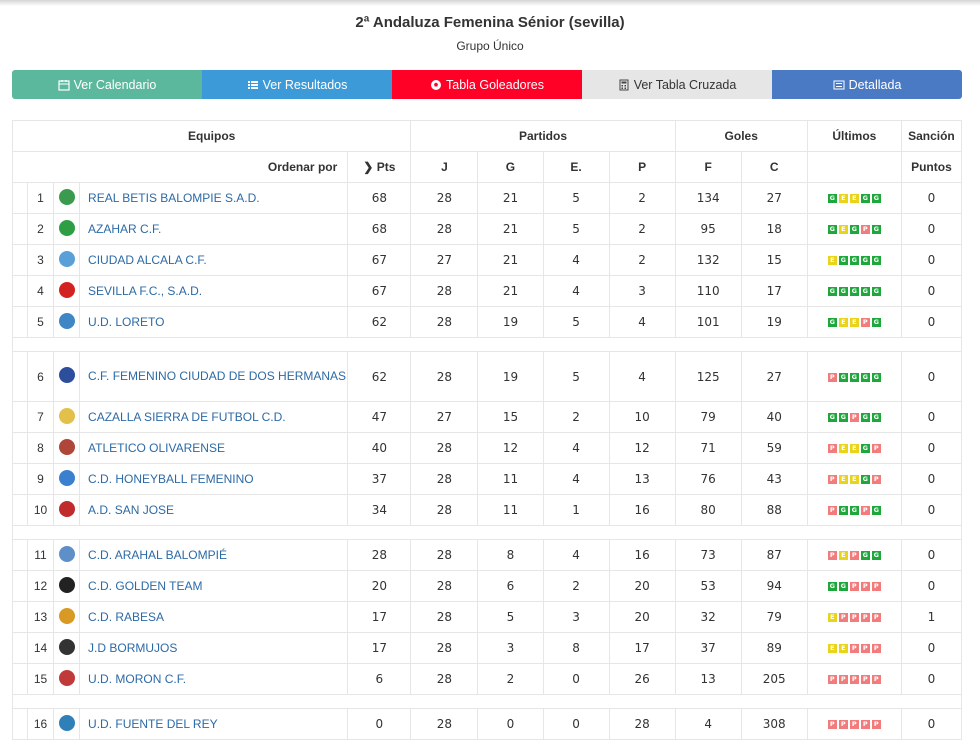 The width and height of the screenshot is (980, 754). What do you see at coordinates (214, 555) in the screenshot?
I see `team-link: C.D. ARAHAL BALOMPIÉ` at bounding box center [214, 555].